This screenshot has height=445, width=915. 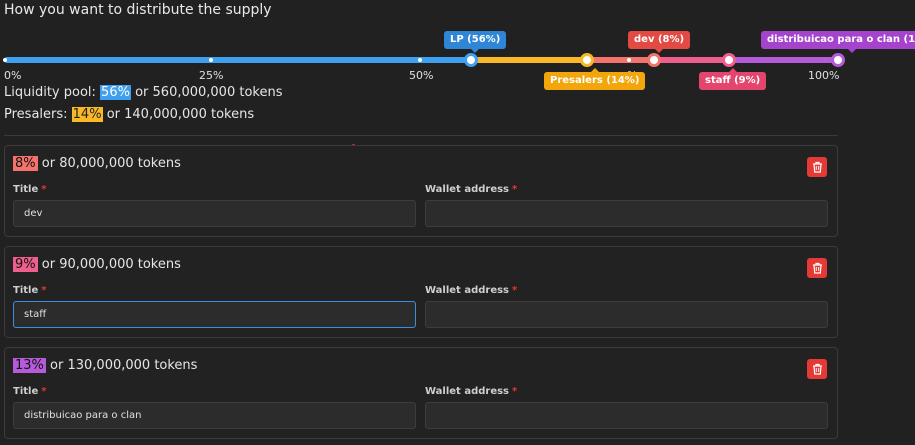 I want to click on summary-lp-tokens: or 560,000,000 tokens, so click(x=209, y=92).